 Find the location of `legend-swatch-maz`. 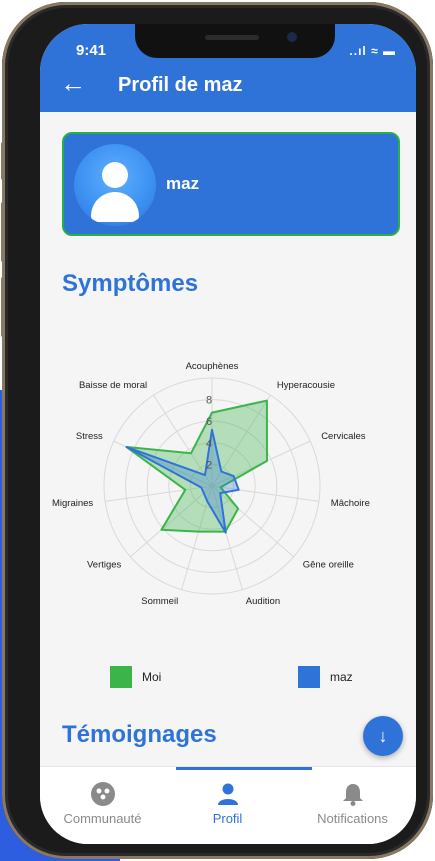

legend-swatch-maz is located at coordinates (309, 677).